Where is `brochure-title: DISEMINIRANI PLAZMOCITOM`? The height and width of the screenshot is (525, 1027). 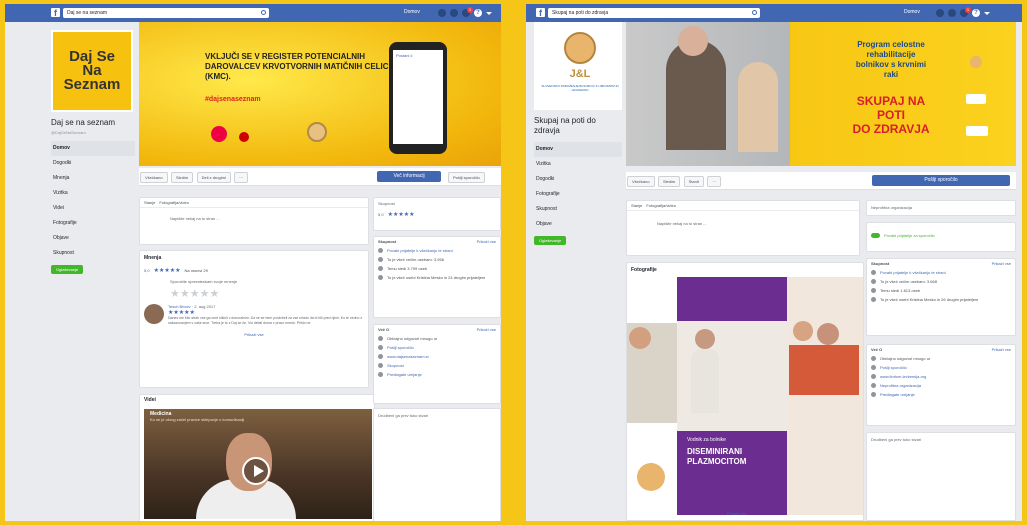 brochure-title: DISEMINIRANI PLAZMOCITOM is located at coordinates (717, 456).